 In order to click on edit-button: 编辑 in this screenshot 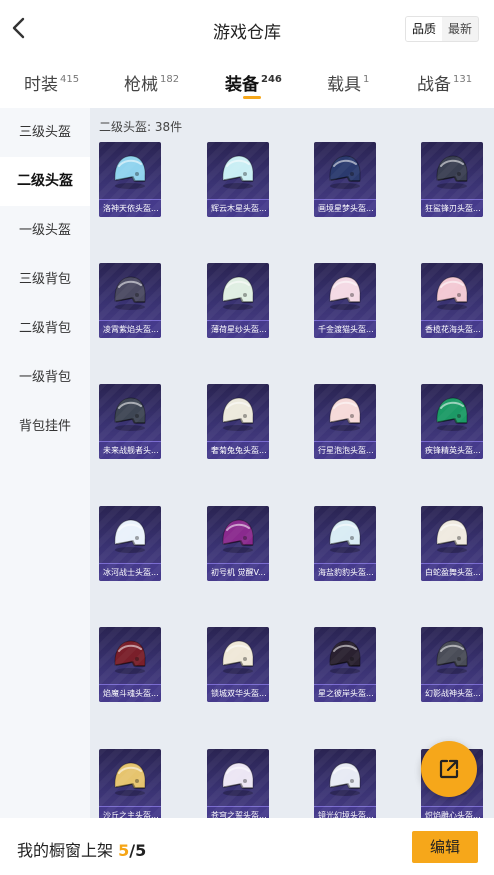, I will do `click(445, 847)`.